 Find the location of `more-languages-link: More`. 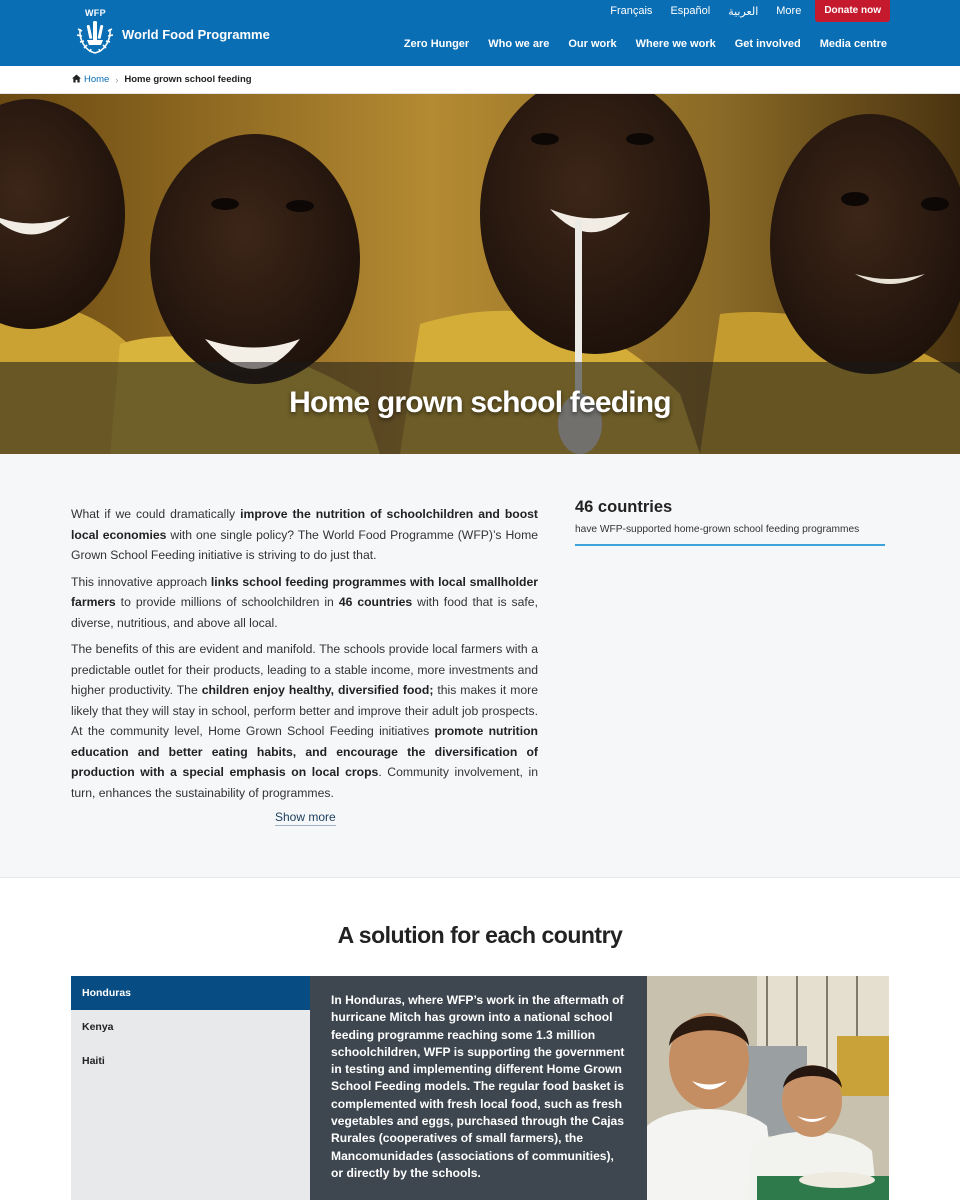

more-languages-link: More is located at coordinates (788, 11).